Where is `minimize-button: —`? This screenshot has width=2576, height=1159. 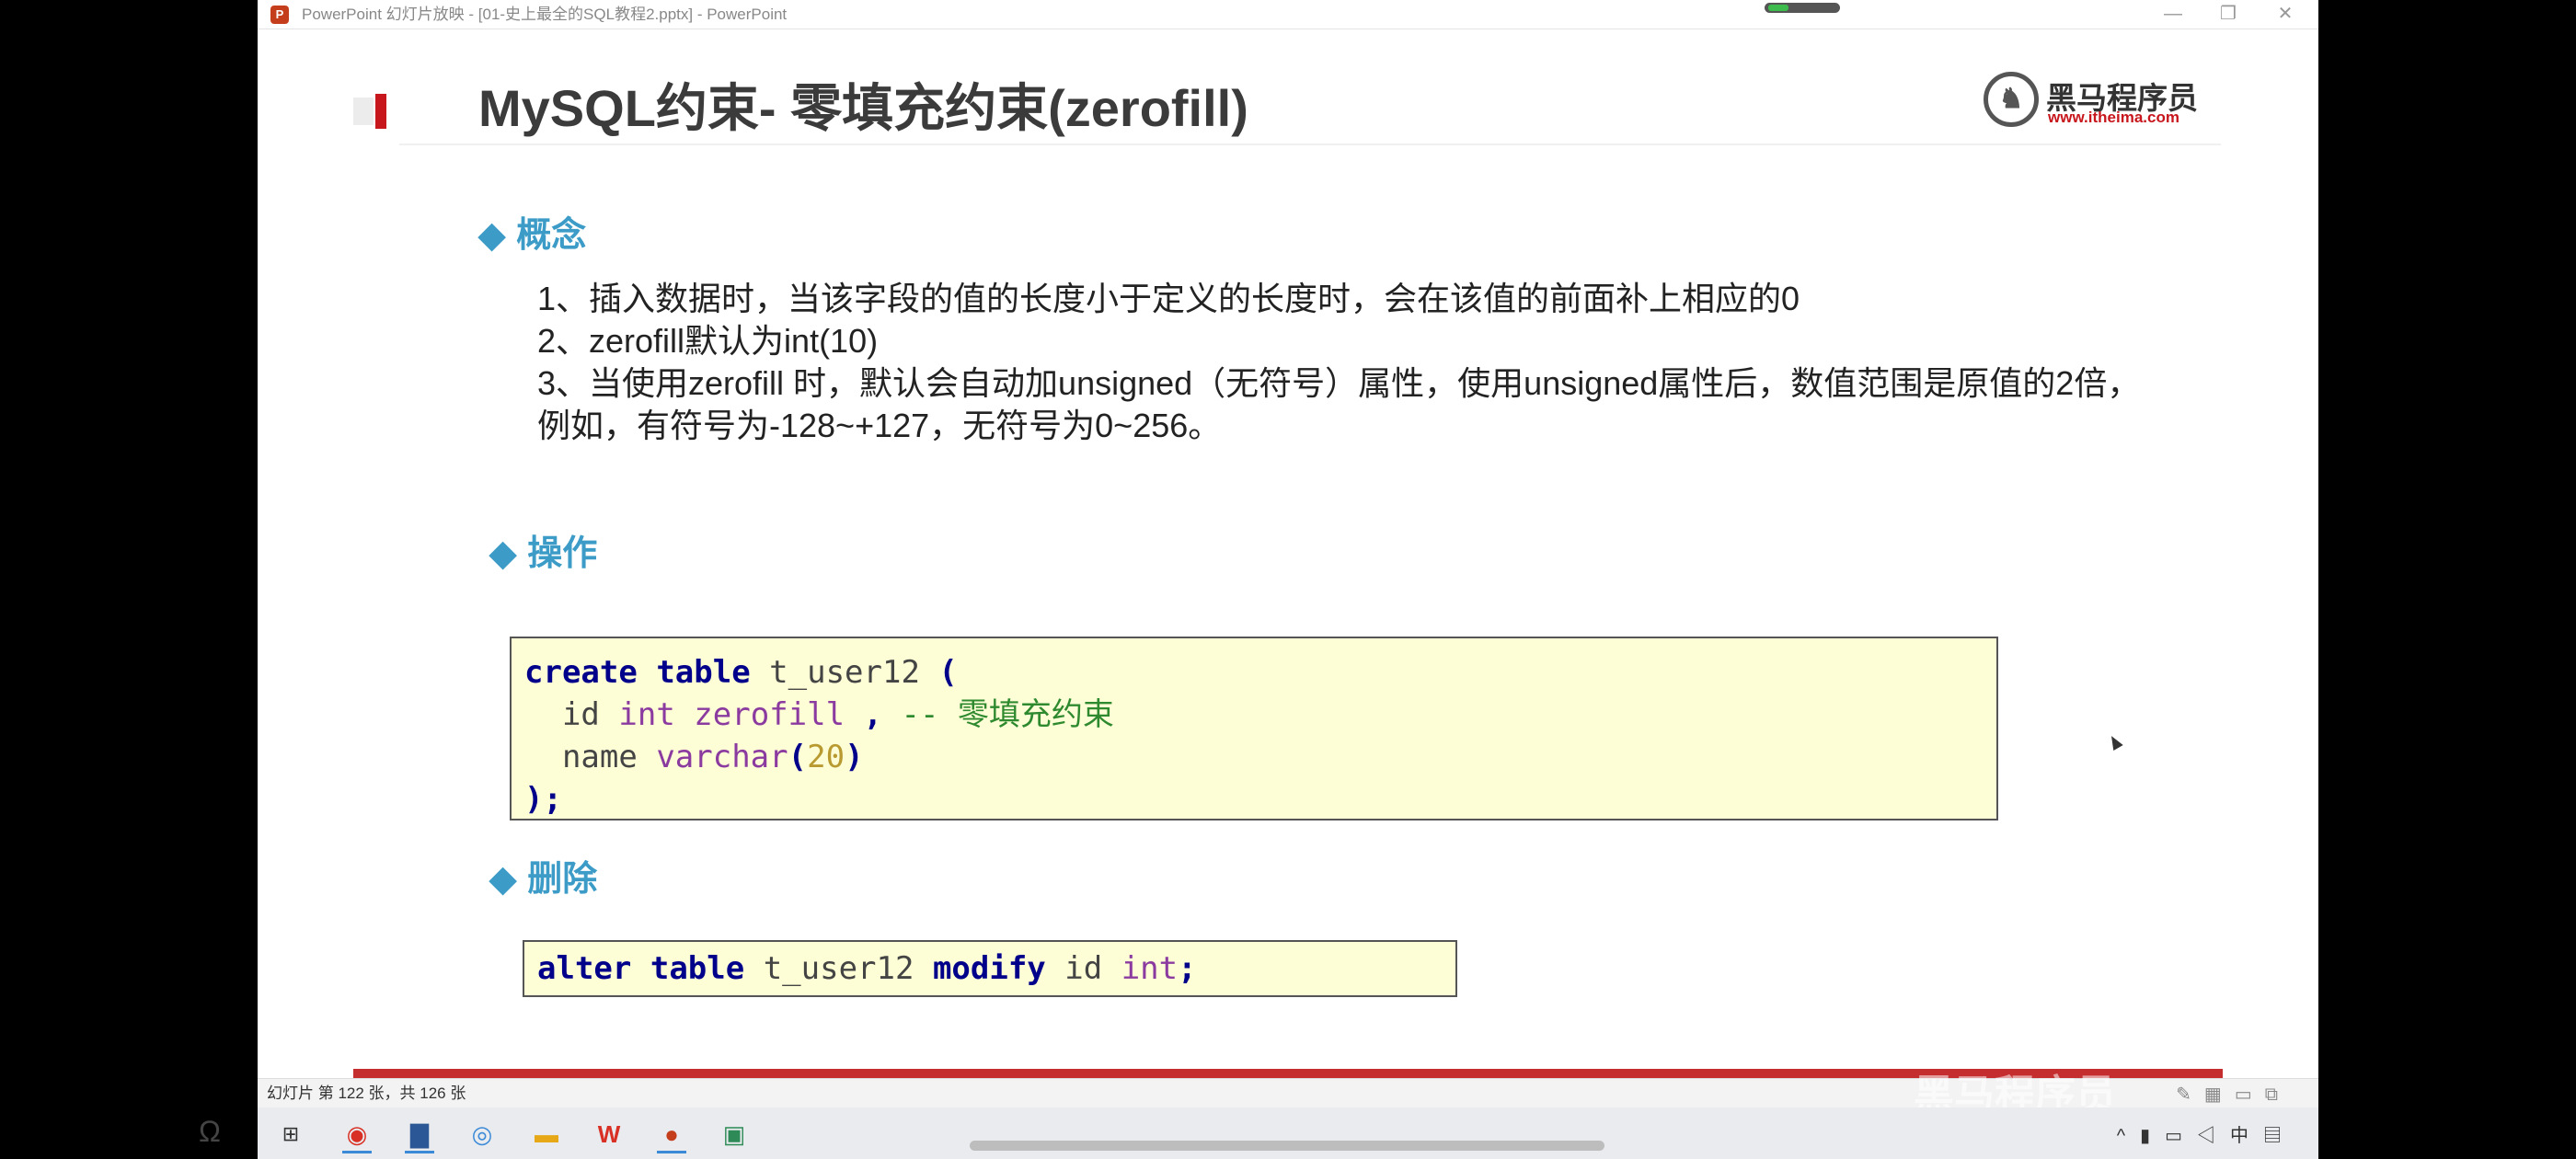 minimize-button: — is located at coordinates (2173, 14).